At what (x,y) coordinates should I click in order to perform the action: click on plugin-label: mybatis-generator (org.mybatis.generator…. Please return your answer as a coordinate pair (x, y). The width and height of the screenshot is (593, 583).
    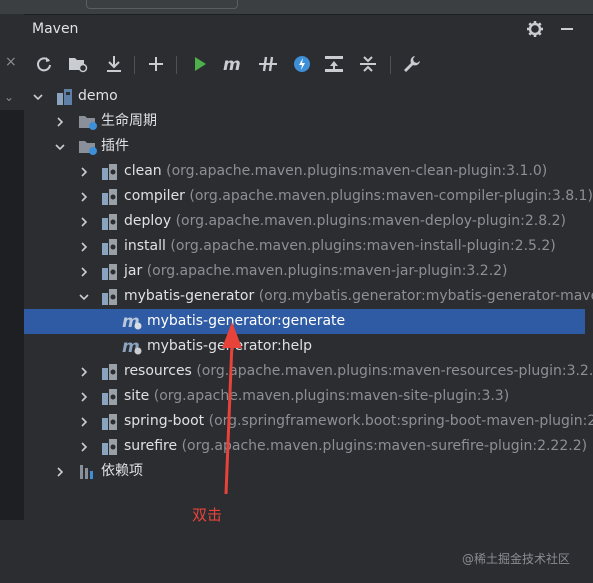
    Looking at the image, I should click on (358, 296).